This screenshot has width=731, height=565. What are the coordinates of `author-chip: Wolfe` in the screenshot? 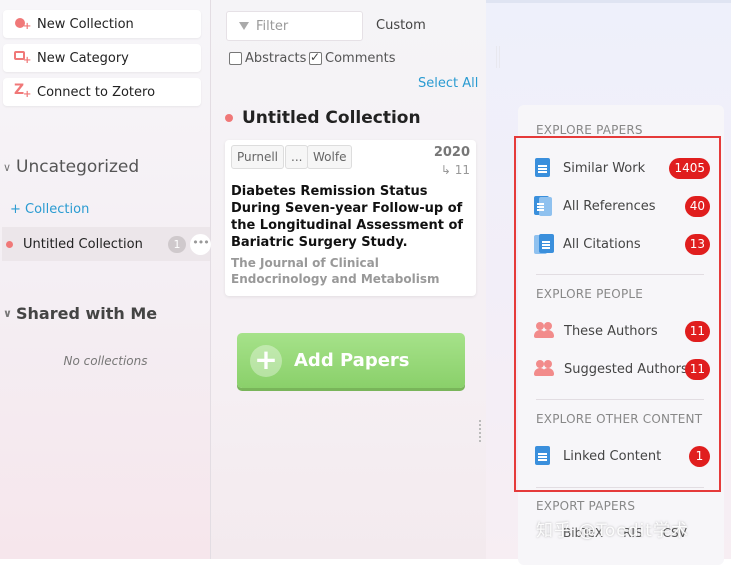 It's located at (330, 157).